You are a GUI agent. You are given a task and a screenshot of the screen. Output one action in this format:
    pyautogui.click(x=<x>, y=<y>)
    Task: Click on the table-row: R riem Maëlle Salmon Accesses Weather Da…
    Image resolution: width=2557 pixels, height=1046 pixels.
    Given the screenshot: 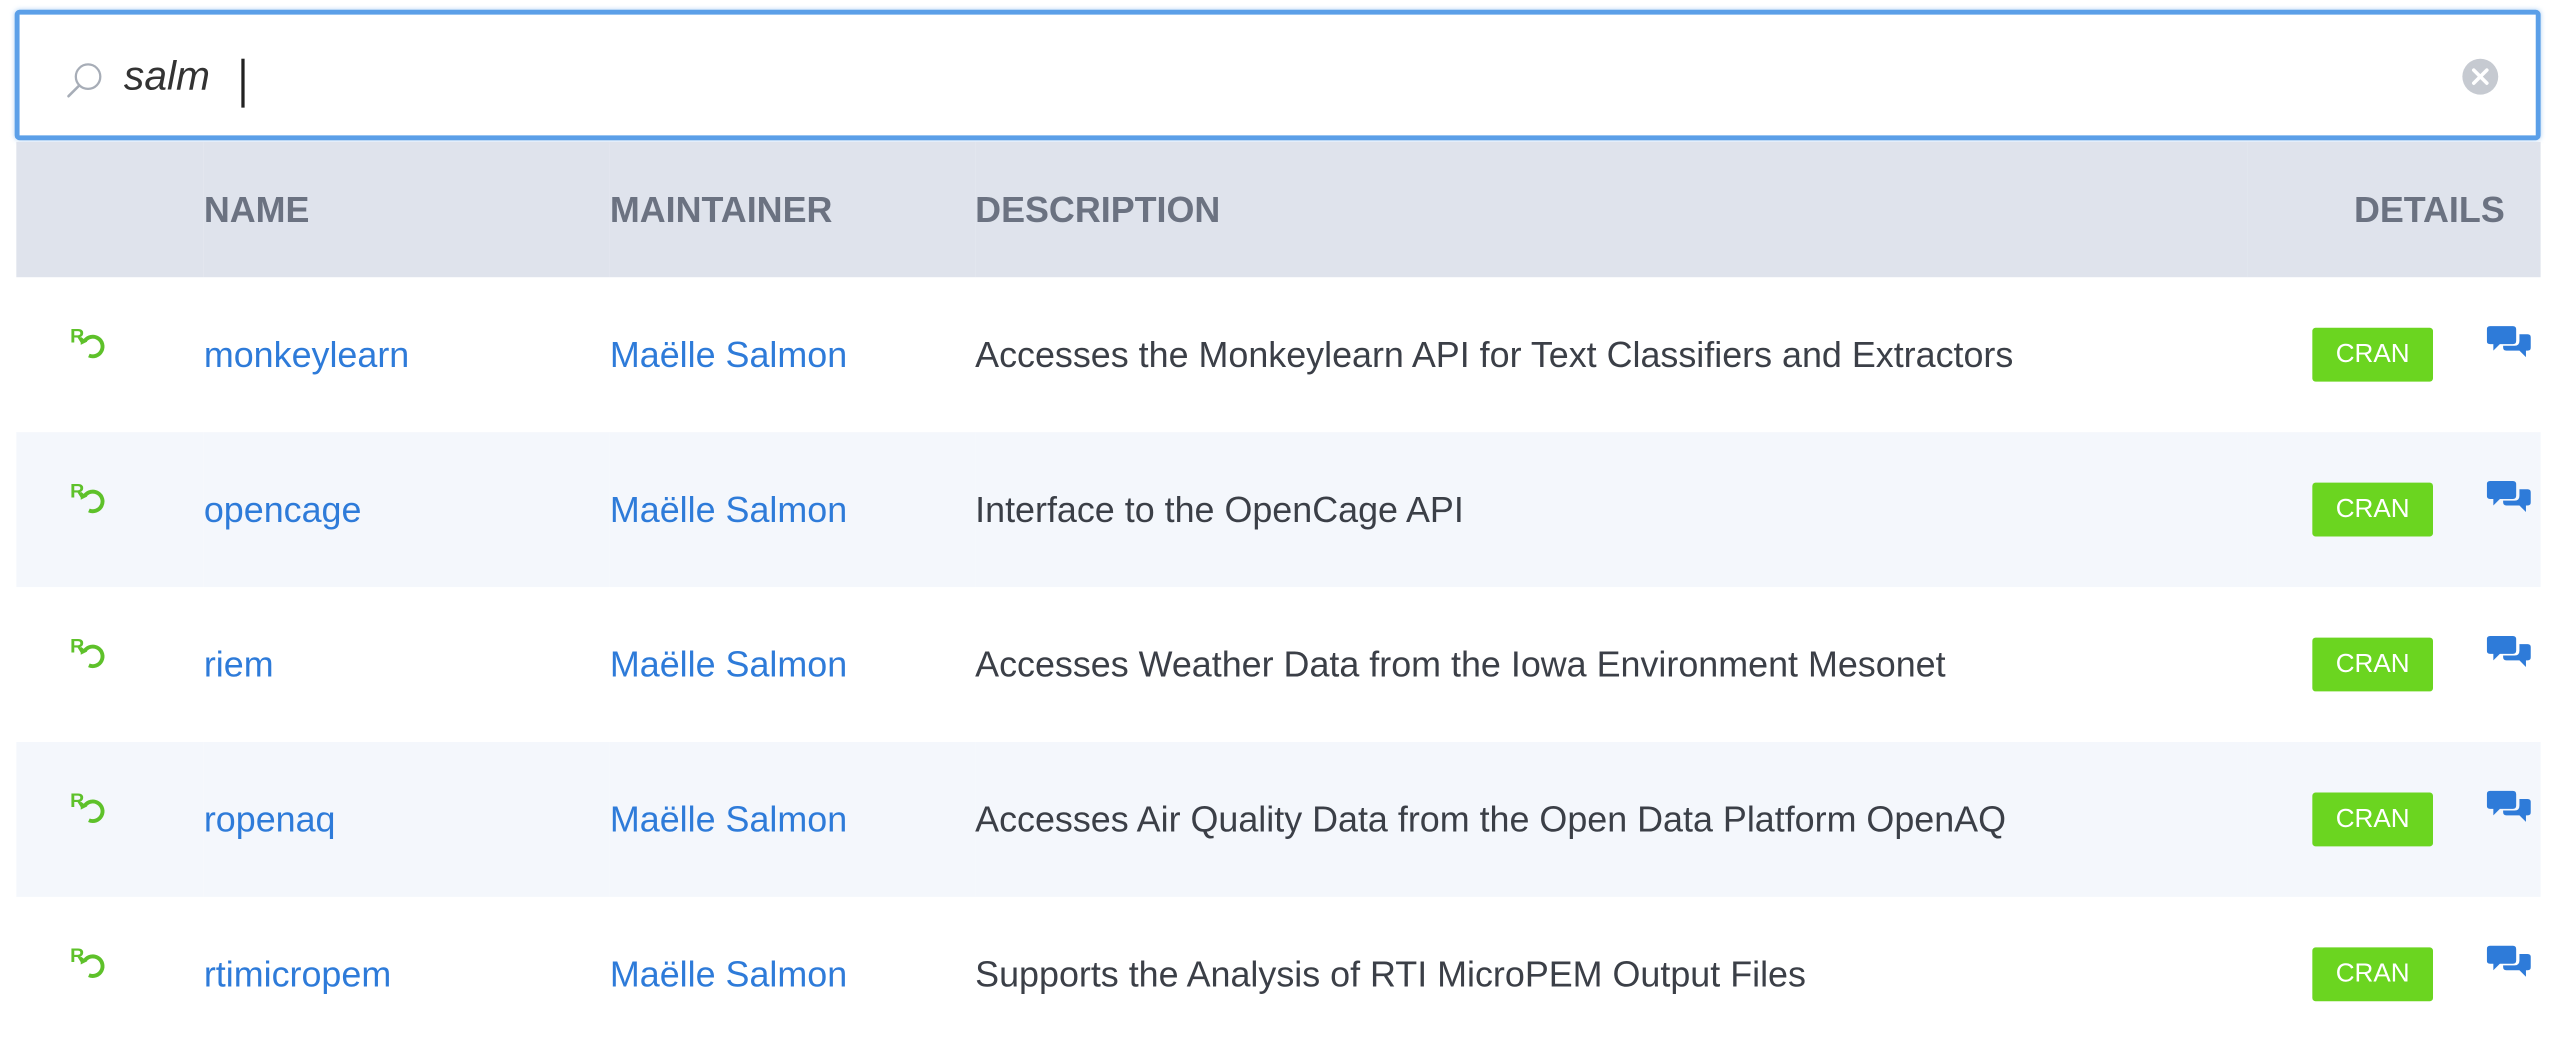 What is the action you would take?
    pyautogui.click(x=1278, y=664)
    